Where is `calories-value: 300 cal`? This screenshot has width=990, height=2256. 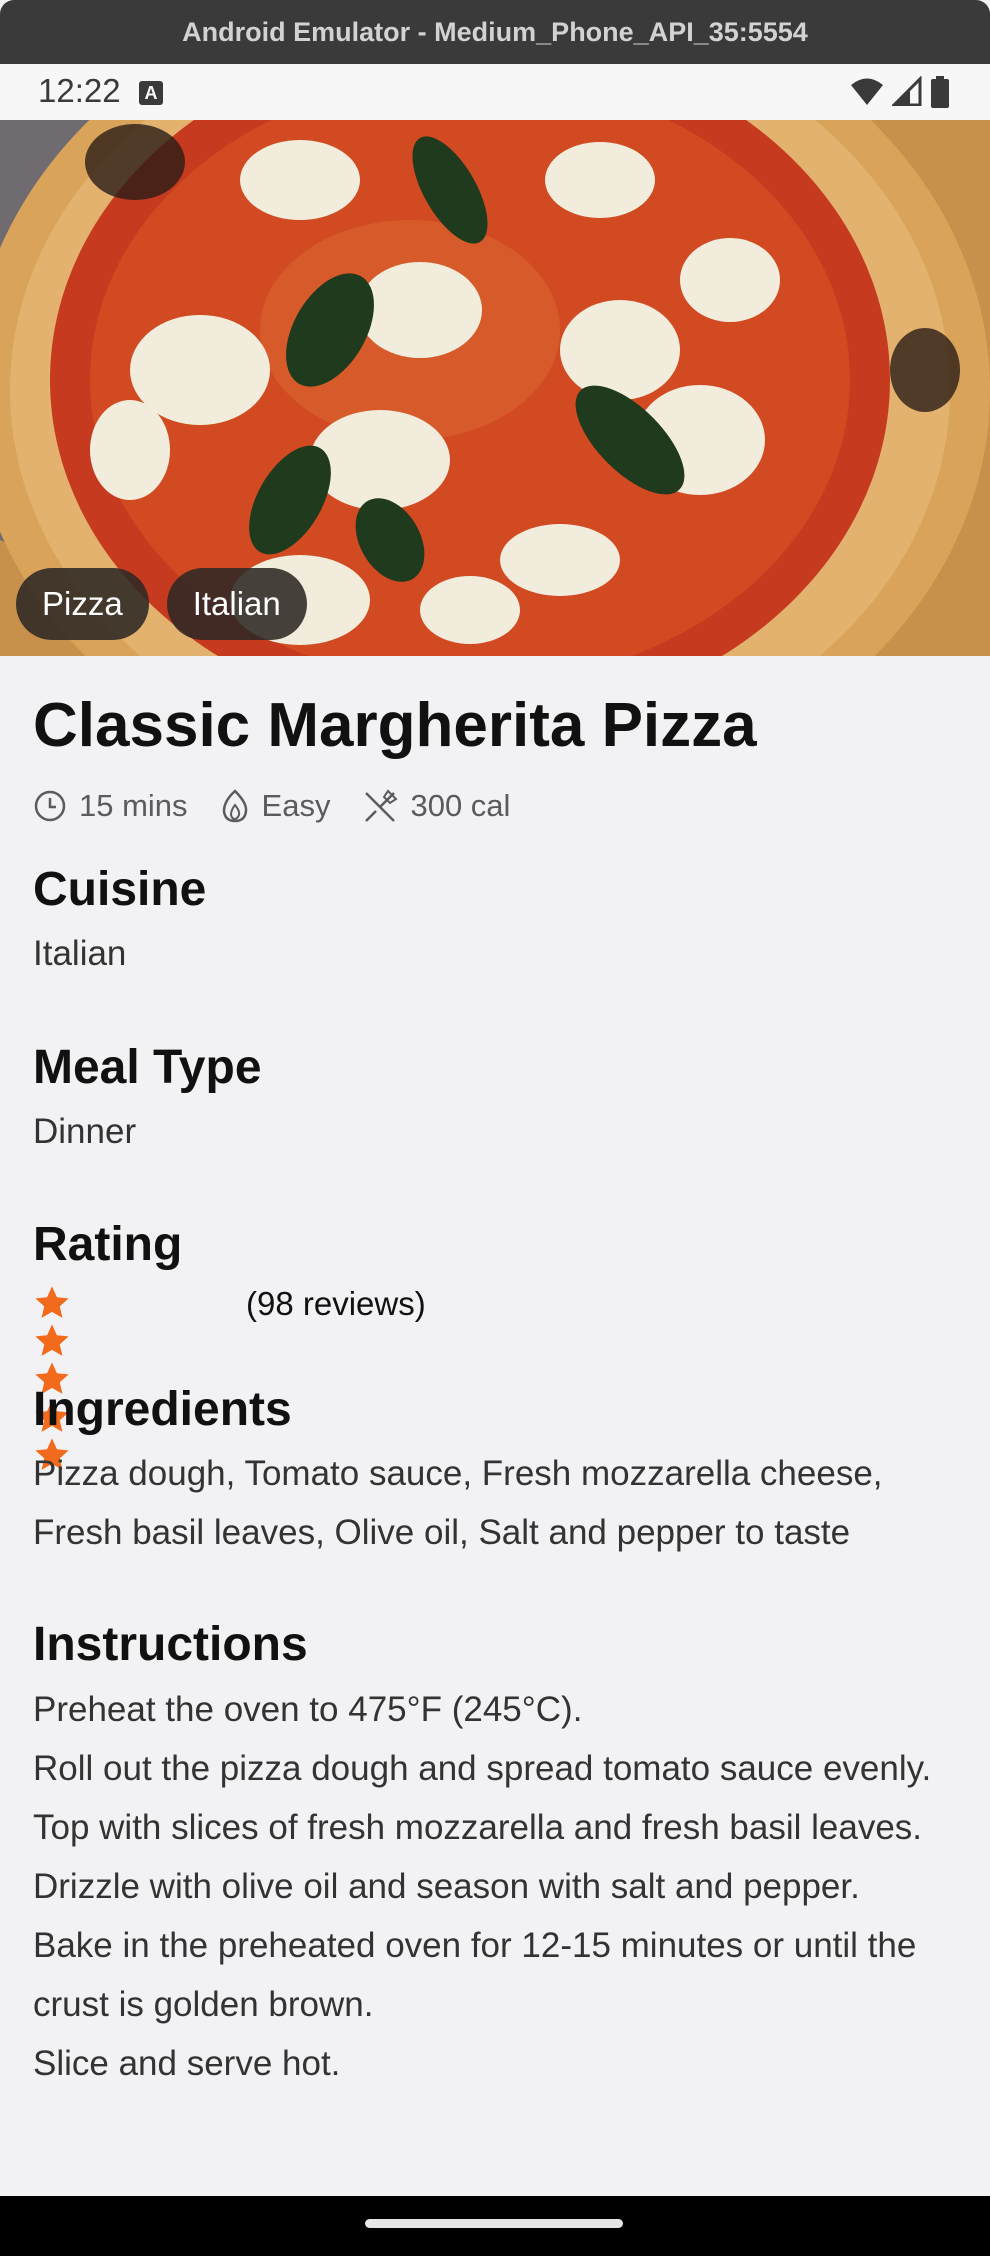 calories-value: 300 cal is located at coordinates (460, 805).